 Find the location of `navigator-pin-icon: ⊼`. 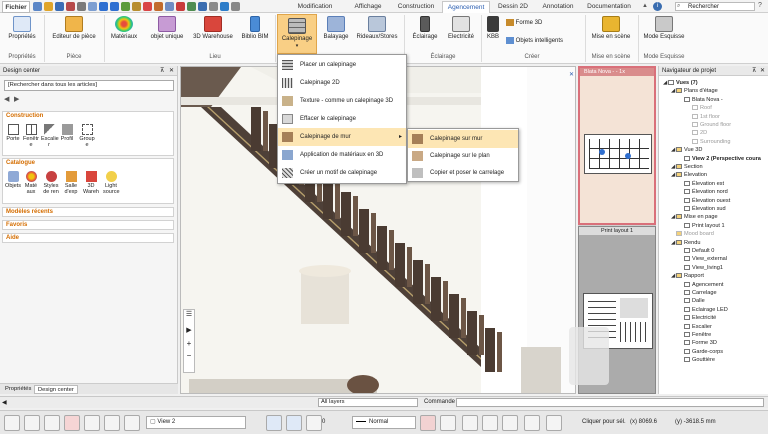

navigator-pin-icon: ⊼ is located at coordinates (754, 70).